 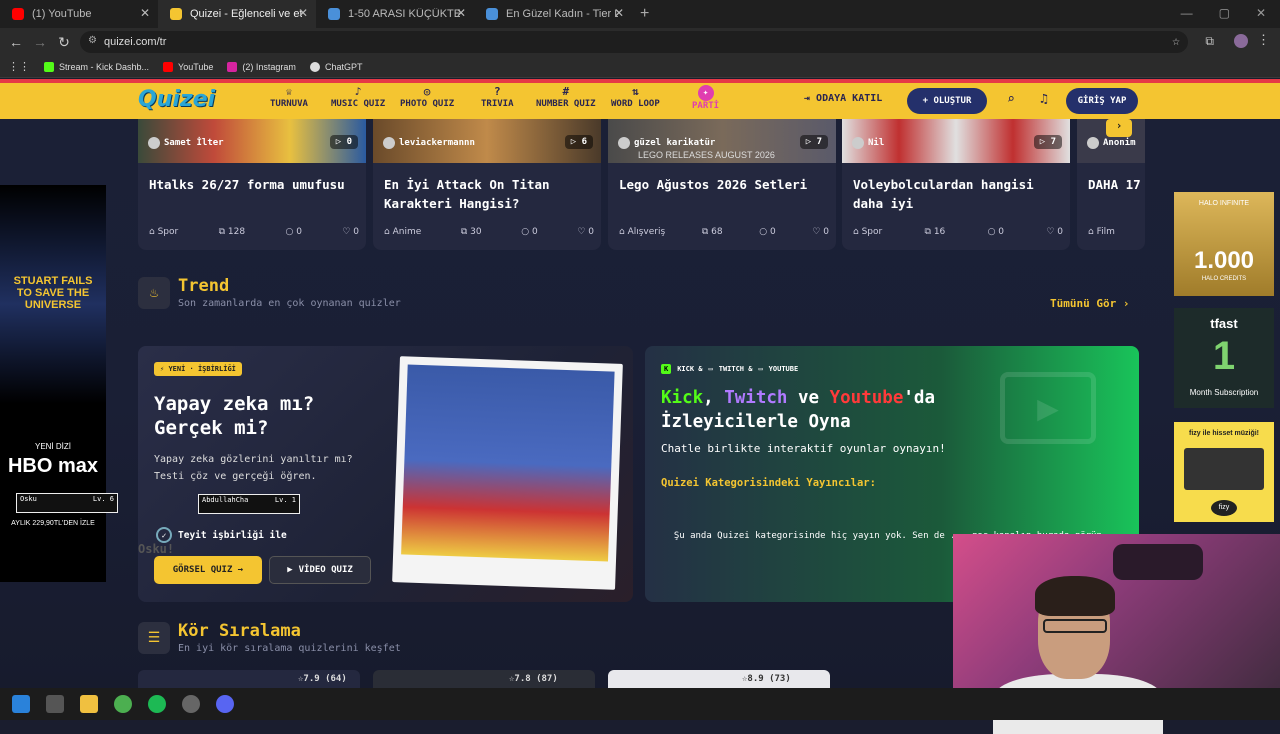 What do you see at coordinates (705, 98) in the screenshot?
I see `nav-parti: ✦ PARTİ` at bounding box center [705, 98].